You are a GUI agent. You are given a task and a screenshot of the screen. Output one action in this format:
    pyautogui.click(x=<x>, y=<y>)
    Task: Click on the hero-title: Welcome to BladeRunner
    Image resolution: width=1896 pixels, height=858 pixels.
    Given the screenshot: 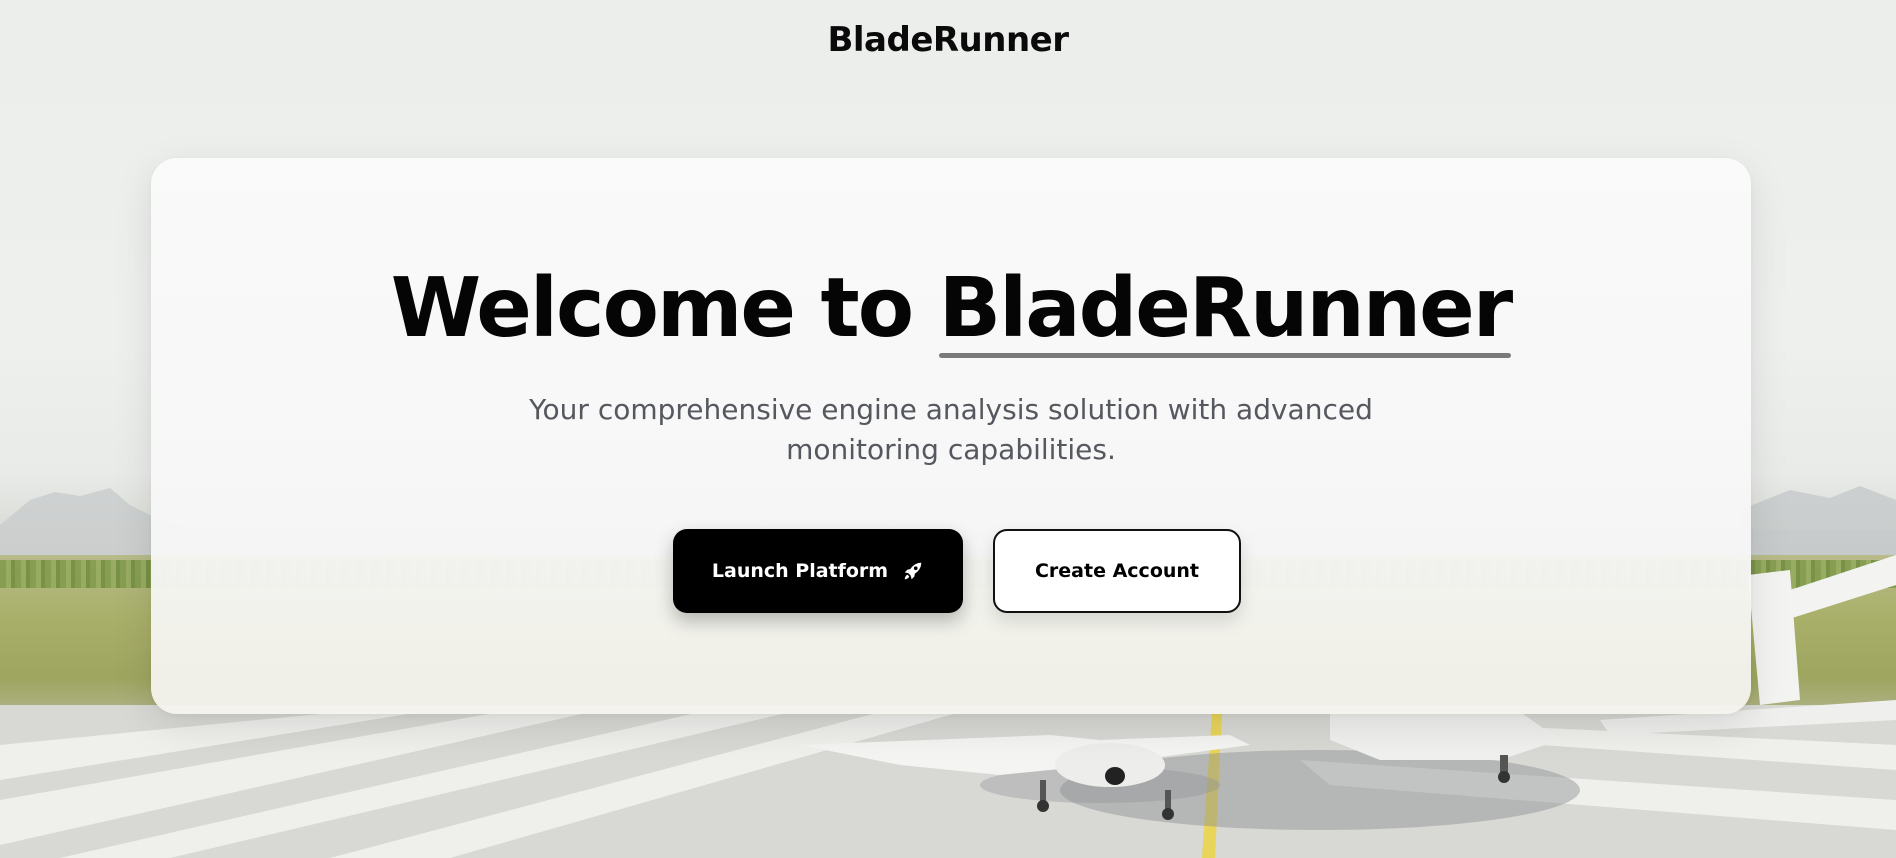 What is the action you would take?
    pyautogui.click(x=951, y=309)
    